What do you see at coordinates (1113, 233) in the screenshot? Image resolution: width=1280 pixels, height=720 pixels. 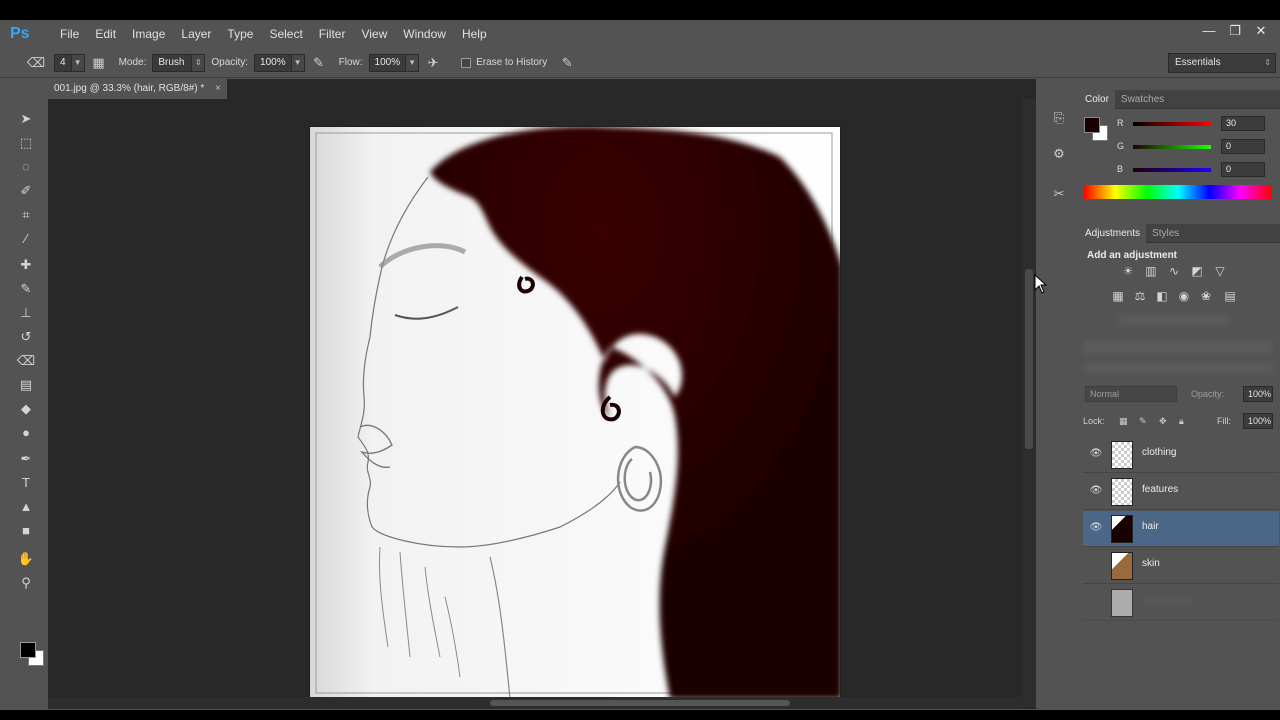 I see `tab-adjustments: Adjustments` at bounding box center [1113, 233].